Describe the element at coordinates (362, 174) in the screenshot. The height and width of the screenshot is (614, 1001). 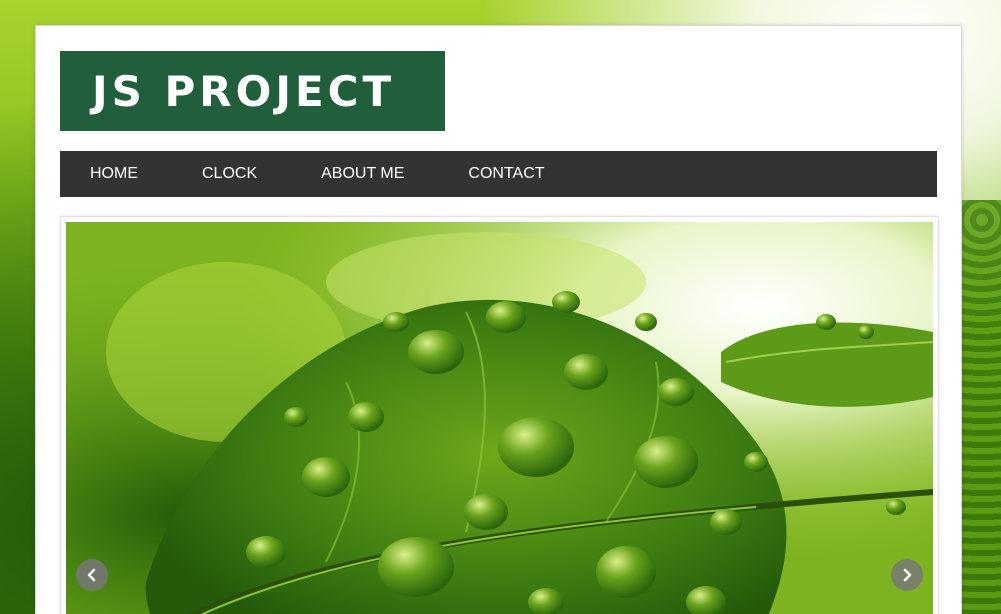
I see `nav-item-about-me: ABOUT ME` at that location.